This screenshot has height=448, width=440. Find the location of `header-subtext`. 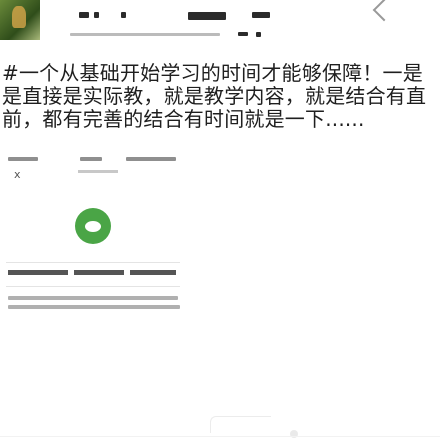

header-subtext is located at coordinates (145, 34).